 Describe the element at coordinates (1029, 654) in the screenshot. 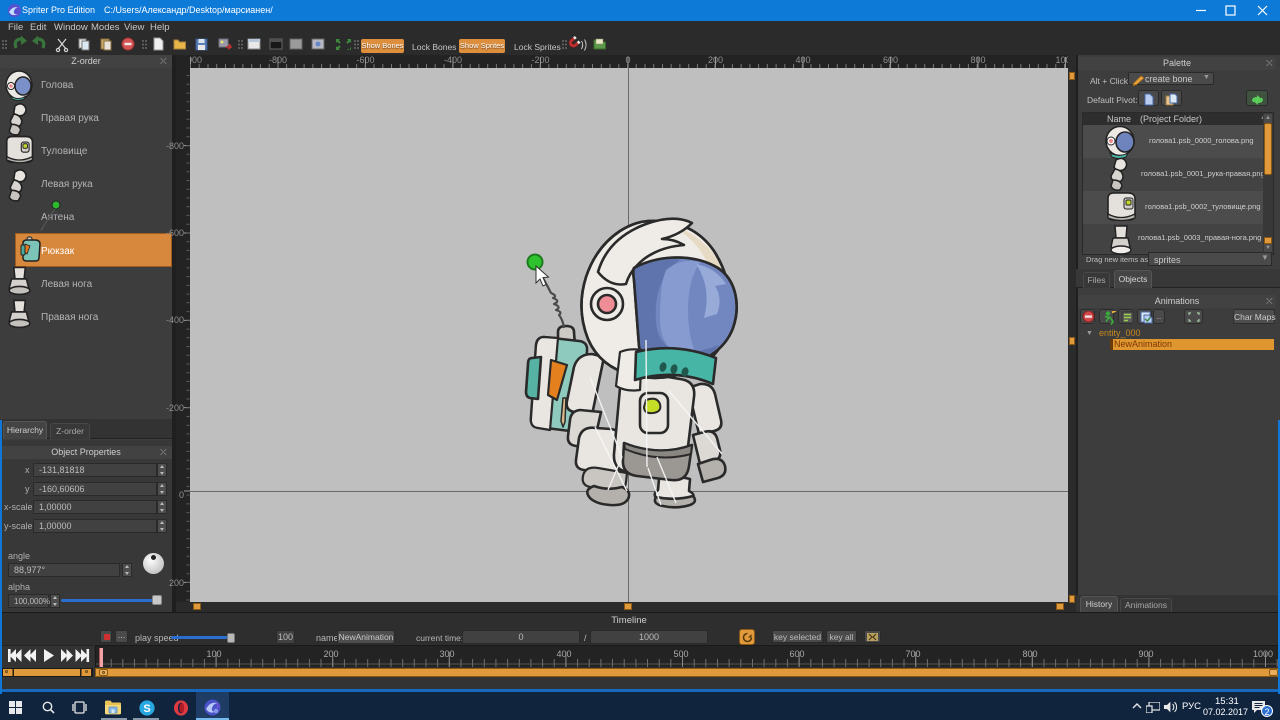

I see `svg-text: 800` at that location.